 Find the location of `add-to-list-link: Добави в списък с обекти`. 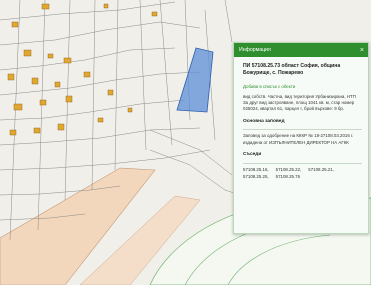

add-to-list-link: Добави в списък с обекти is located at coordinates (302, 87).